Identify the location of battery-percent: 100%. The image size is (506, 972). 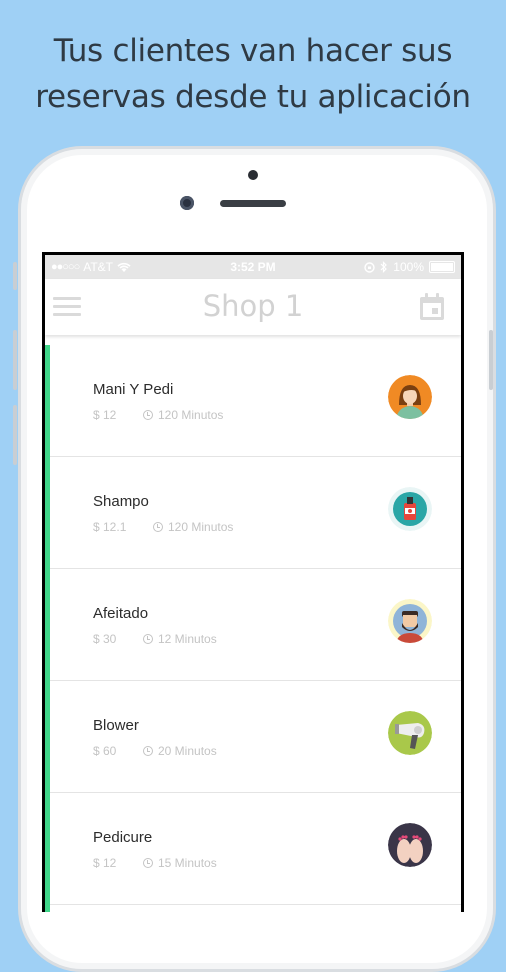
(408, 267).